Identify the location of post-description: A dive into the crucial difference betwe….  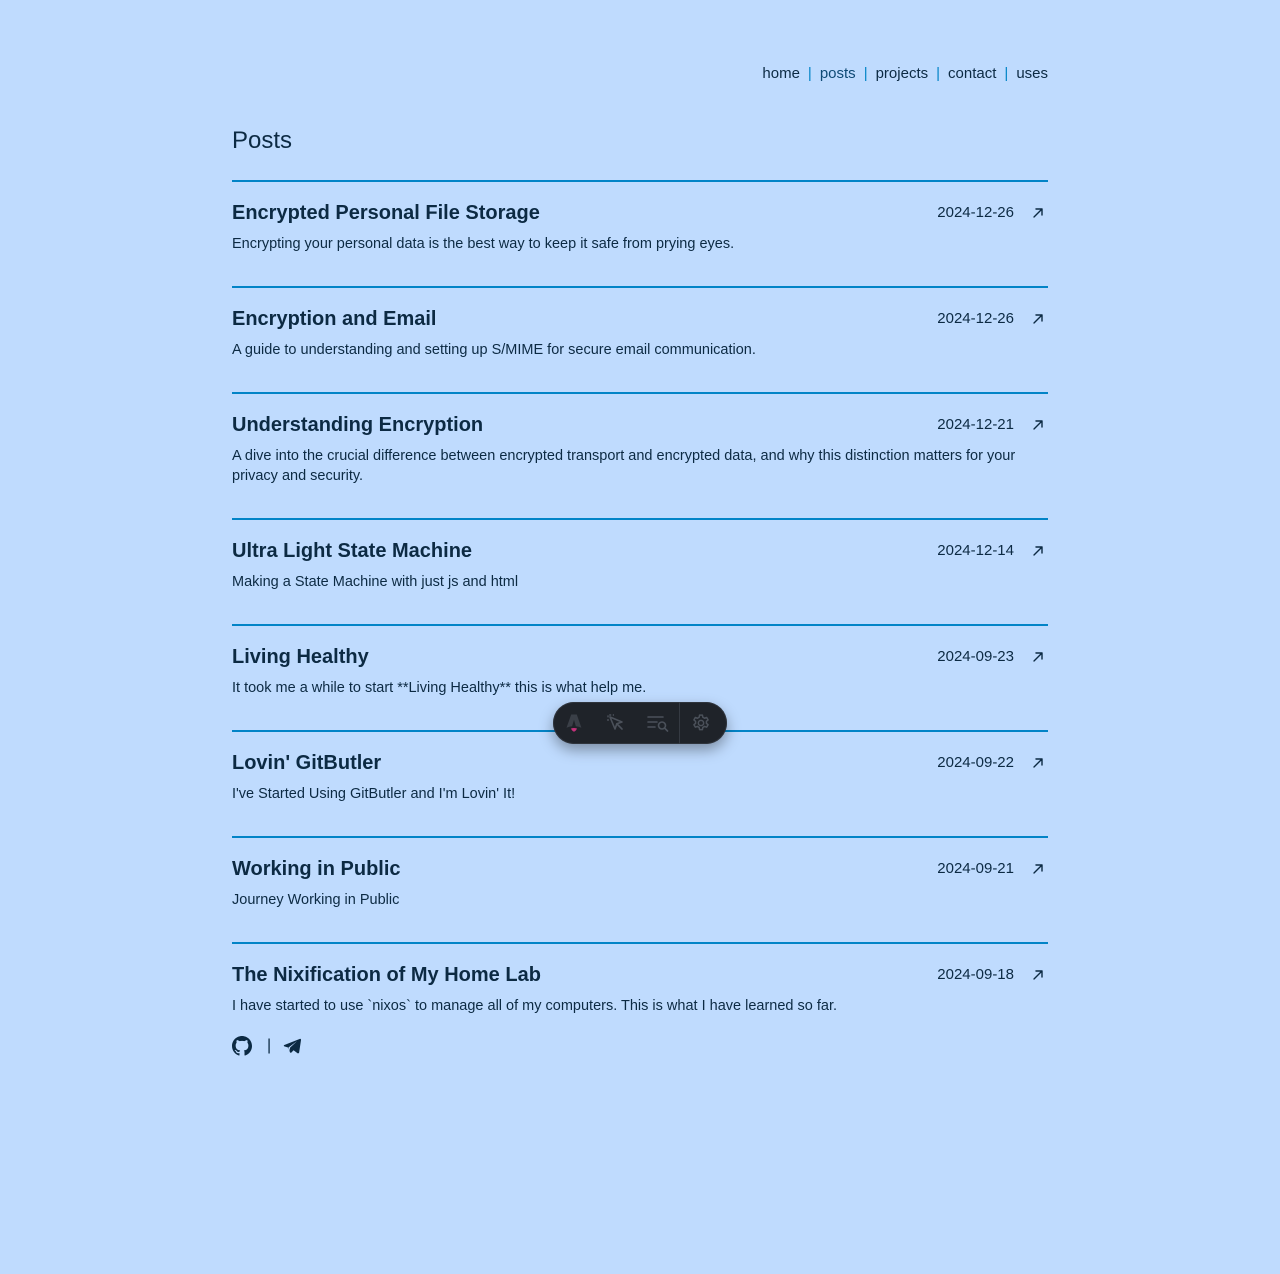
(624, 466).